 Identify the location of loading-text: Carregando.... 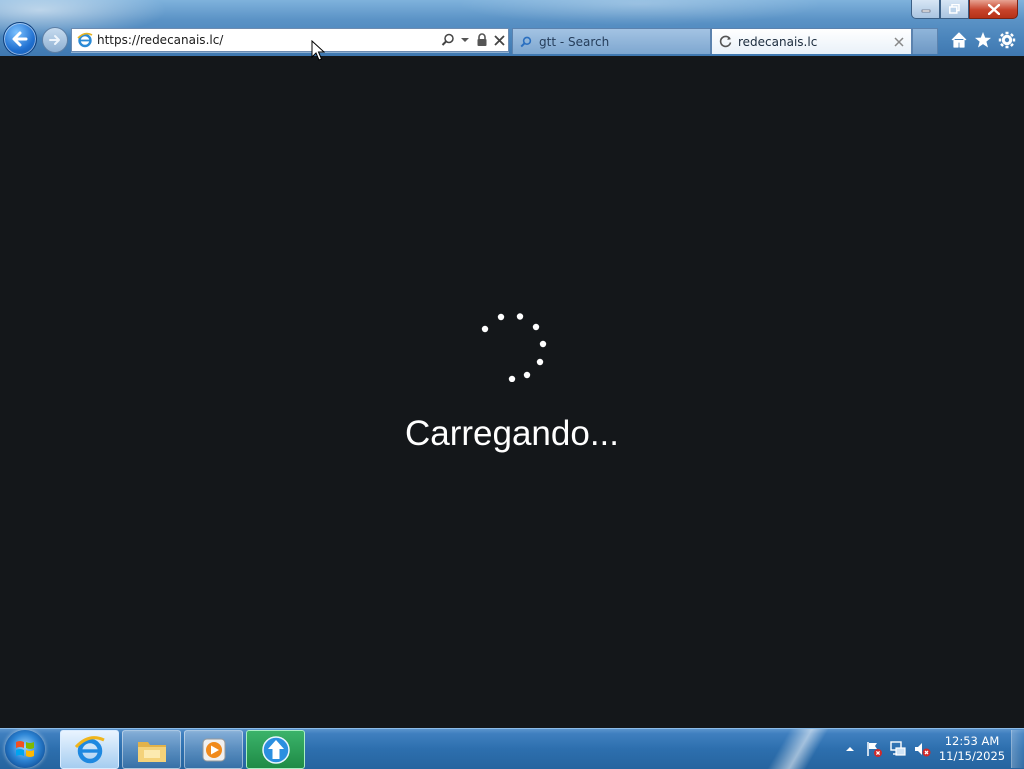
(512, 433).